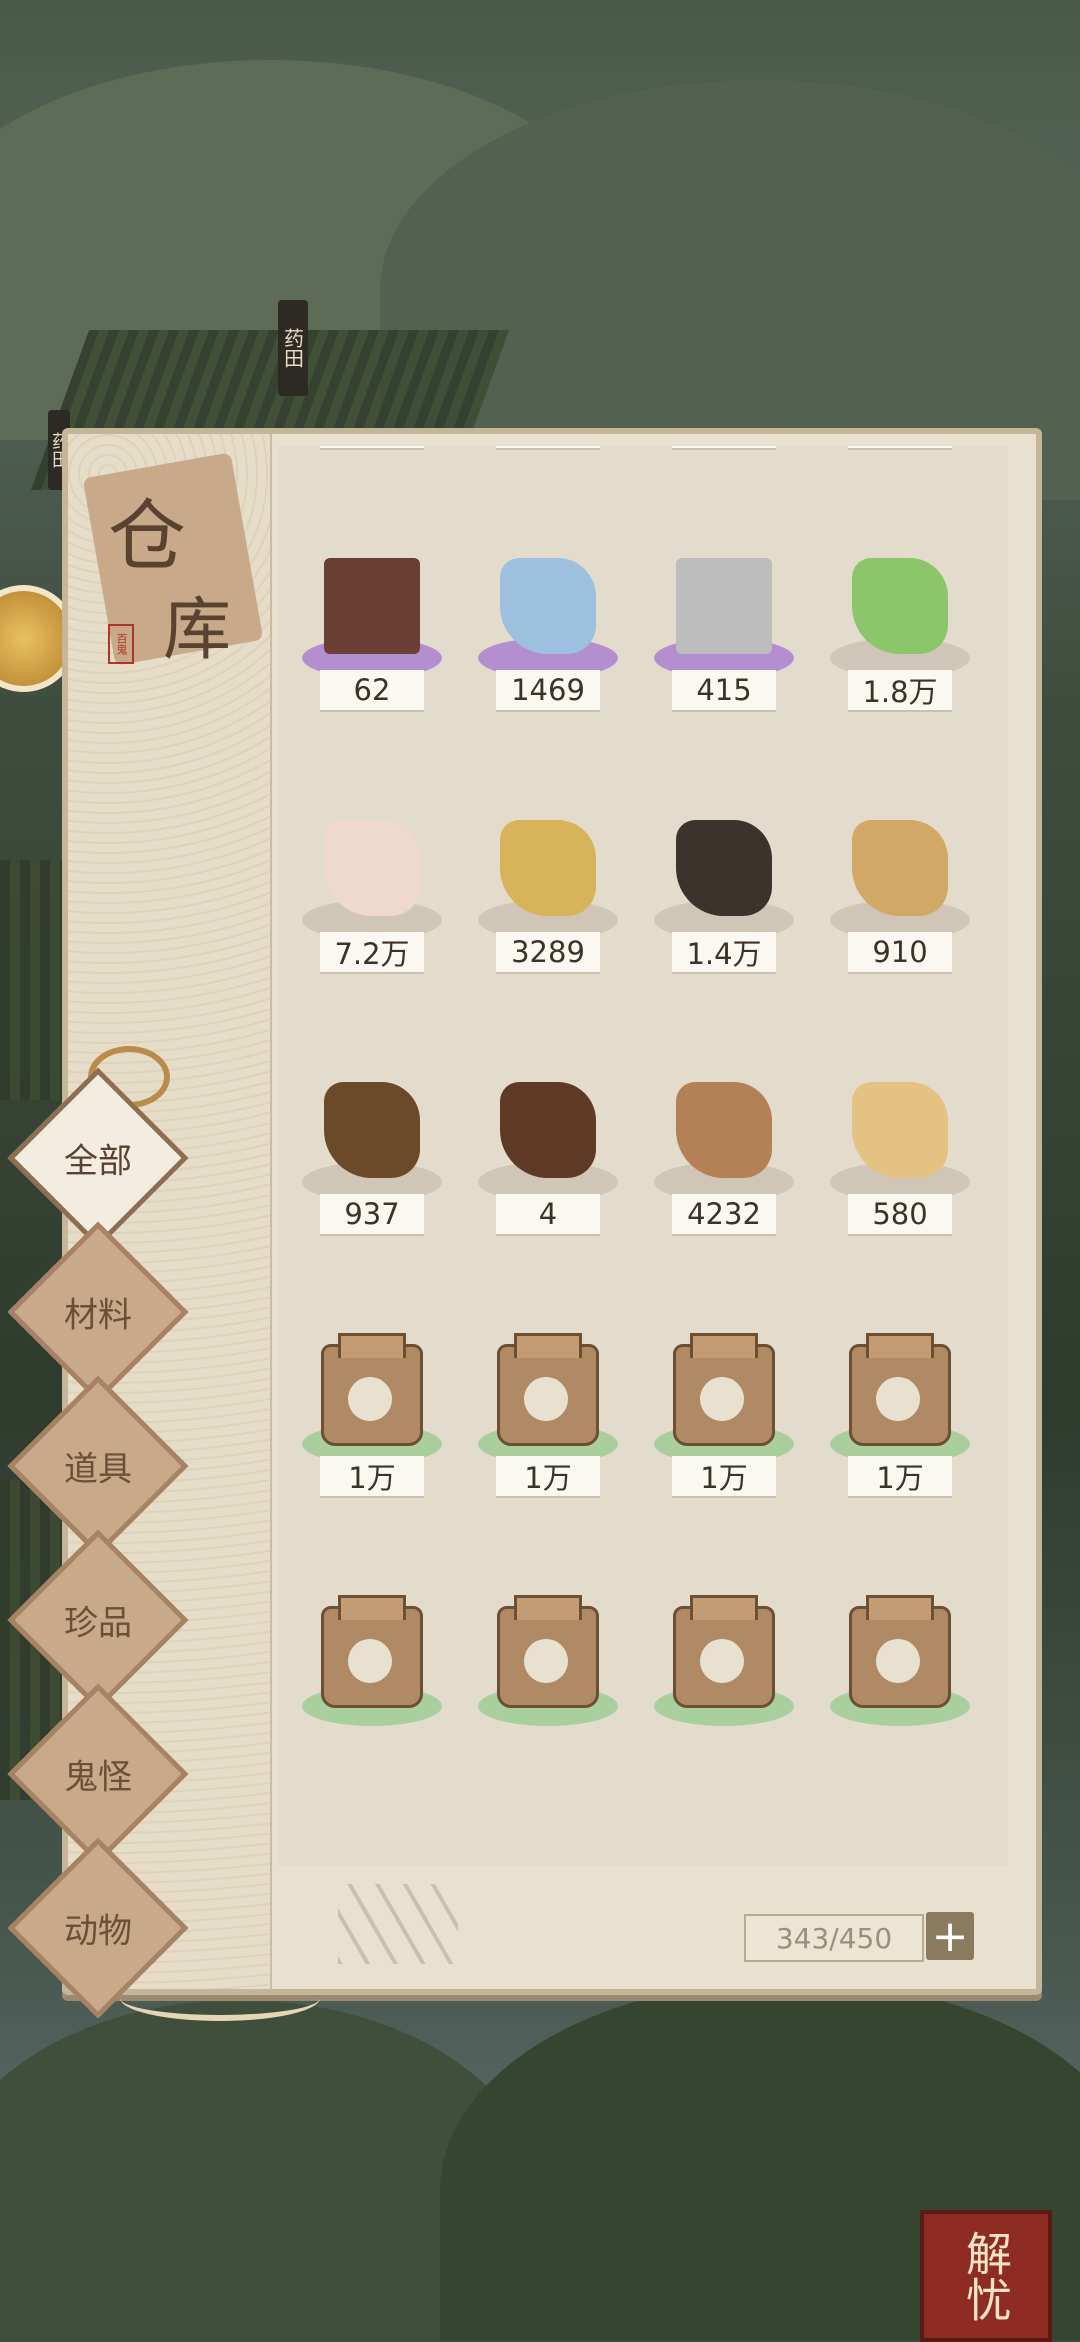 Image resolution: width=1080 pixels, height=2342 pixels. Describe the element at coordinates (147, 537) in the screenshot. I see `warehouse-title-char: 仓` at that location.